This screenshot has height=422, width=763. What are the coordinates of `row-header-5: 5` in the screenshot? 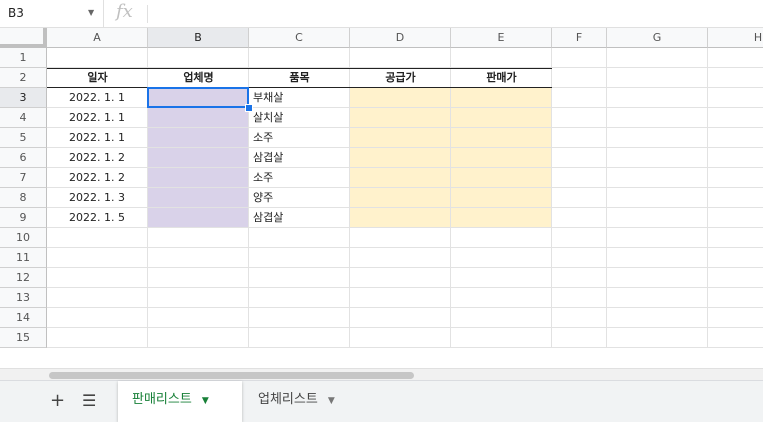 It's located at (23, 138).